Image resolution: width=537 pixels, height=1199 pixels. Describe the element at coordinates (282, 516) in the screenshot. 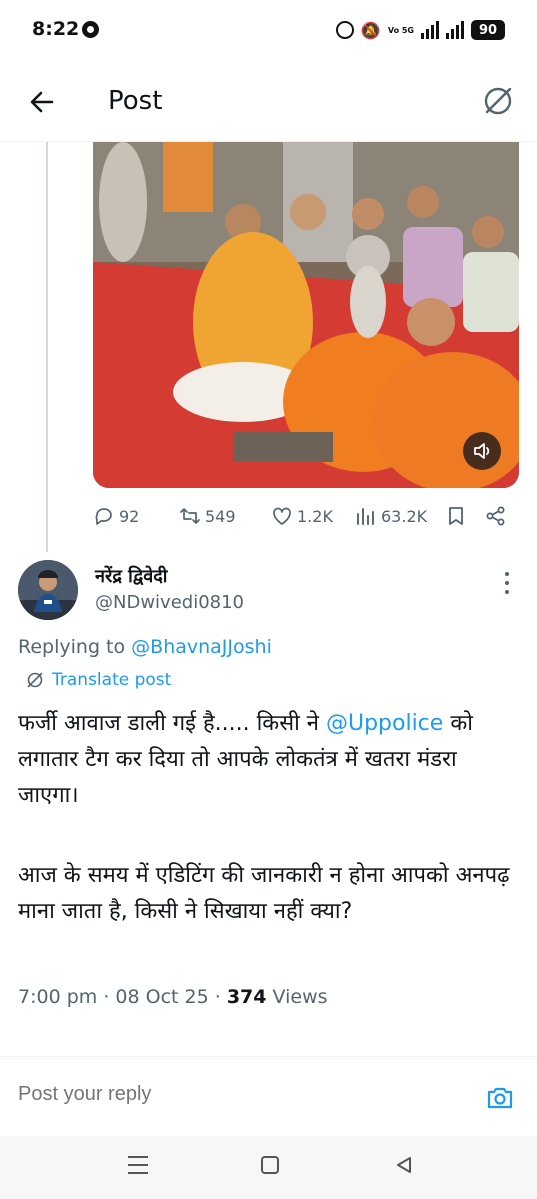

I see `heart-icon` at that location.